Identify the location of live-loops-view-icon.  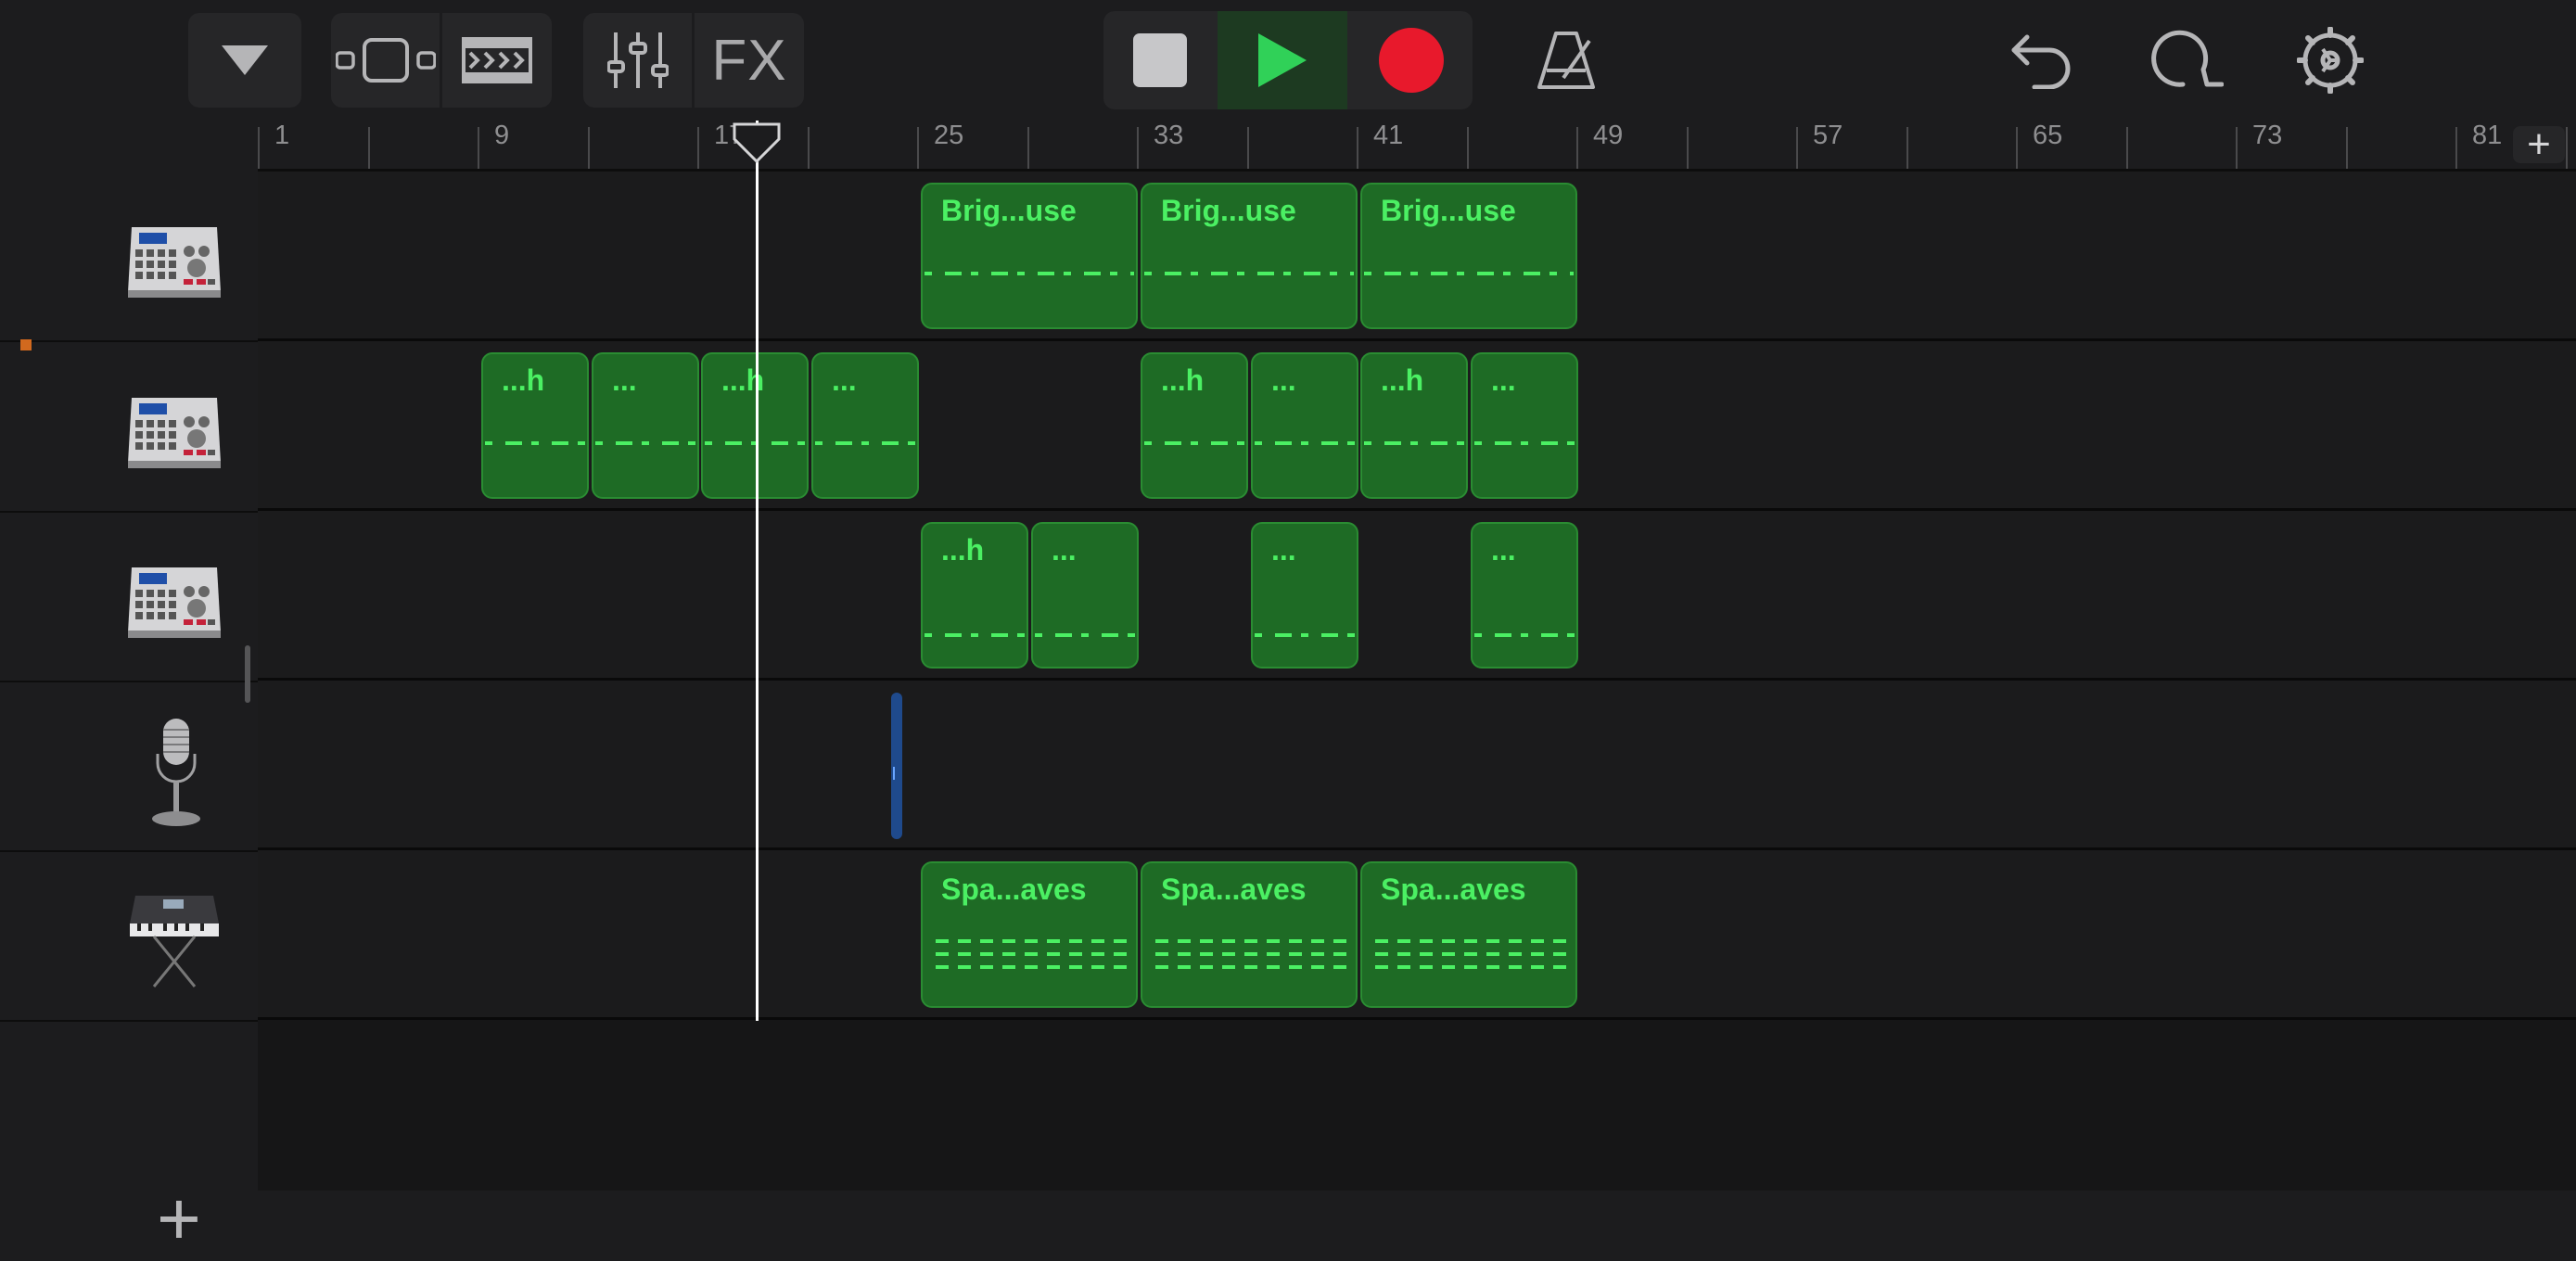
(497, 60).